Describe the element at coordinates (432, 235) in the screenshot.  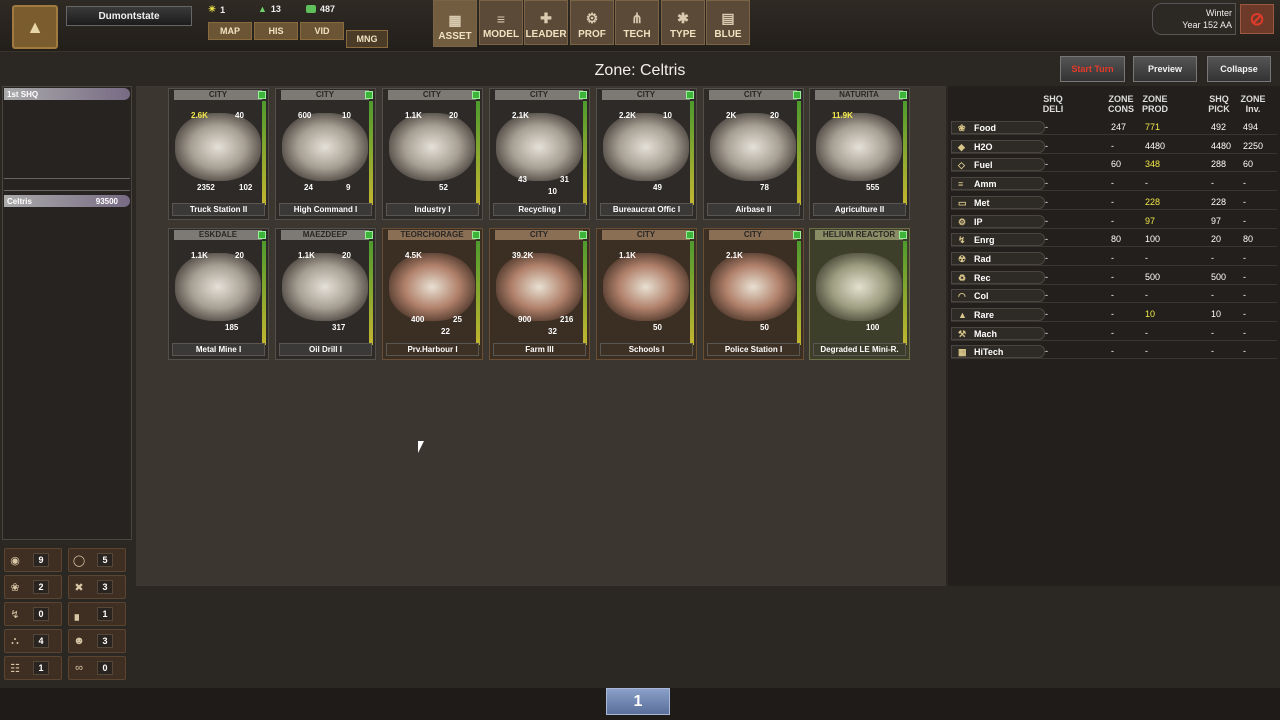
I see `card-type: TEORCHORAGE` at that location.